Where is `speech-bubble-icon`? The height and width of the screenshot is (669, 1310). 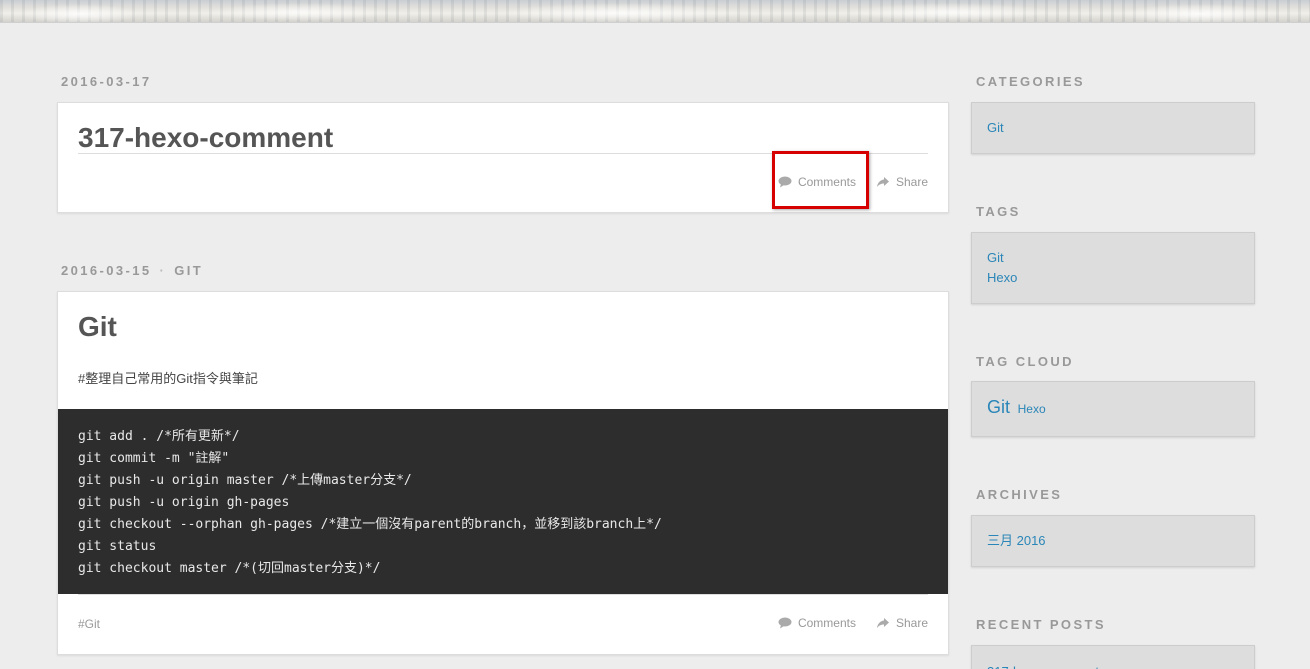 speech-bubble-icon is located at coordinates (785, 623).